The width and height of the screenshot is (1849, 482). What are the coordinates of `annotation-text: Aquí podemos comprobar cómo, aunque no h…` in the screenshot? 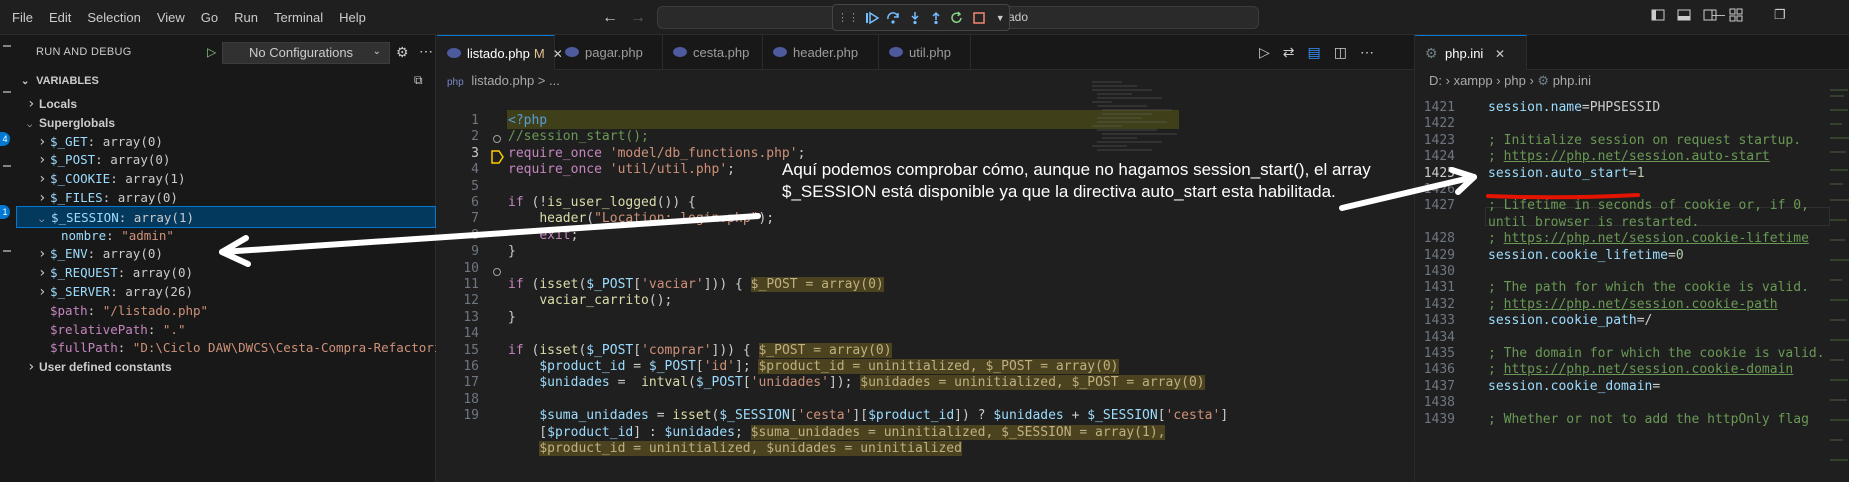 It's located at (1076, 180).